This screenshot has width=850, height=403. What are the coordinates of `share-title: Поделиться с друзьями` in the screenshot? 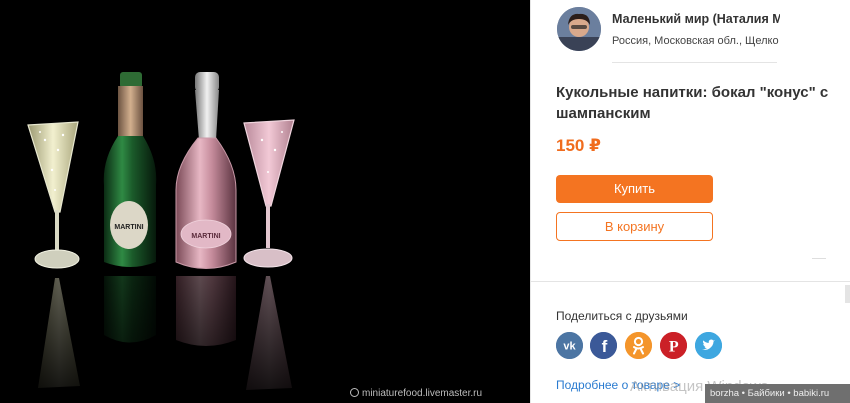 It's located at (622, 316).